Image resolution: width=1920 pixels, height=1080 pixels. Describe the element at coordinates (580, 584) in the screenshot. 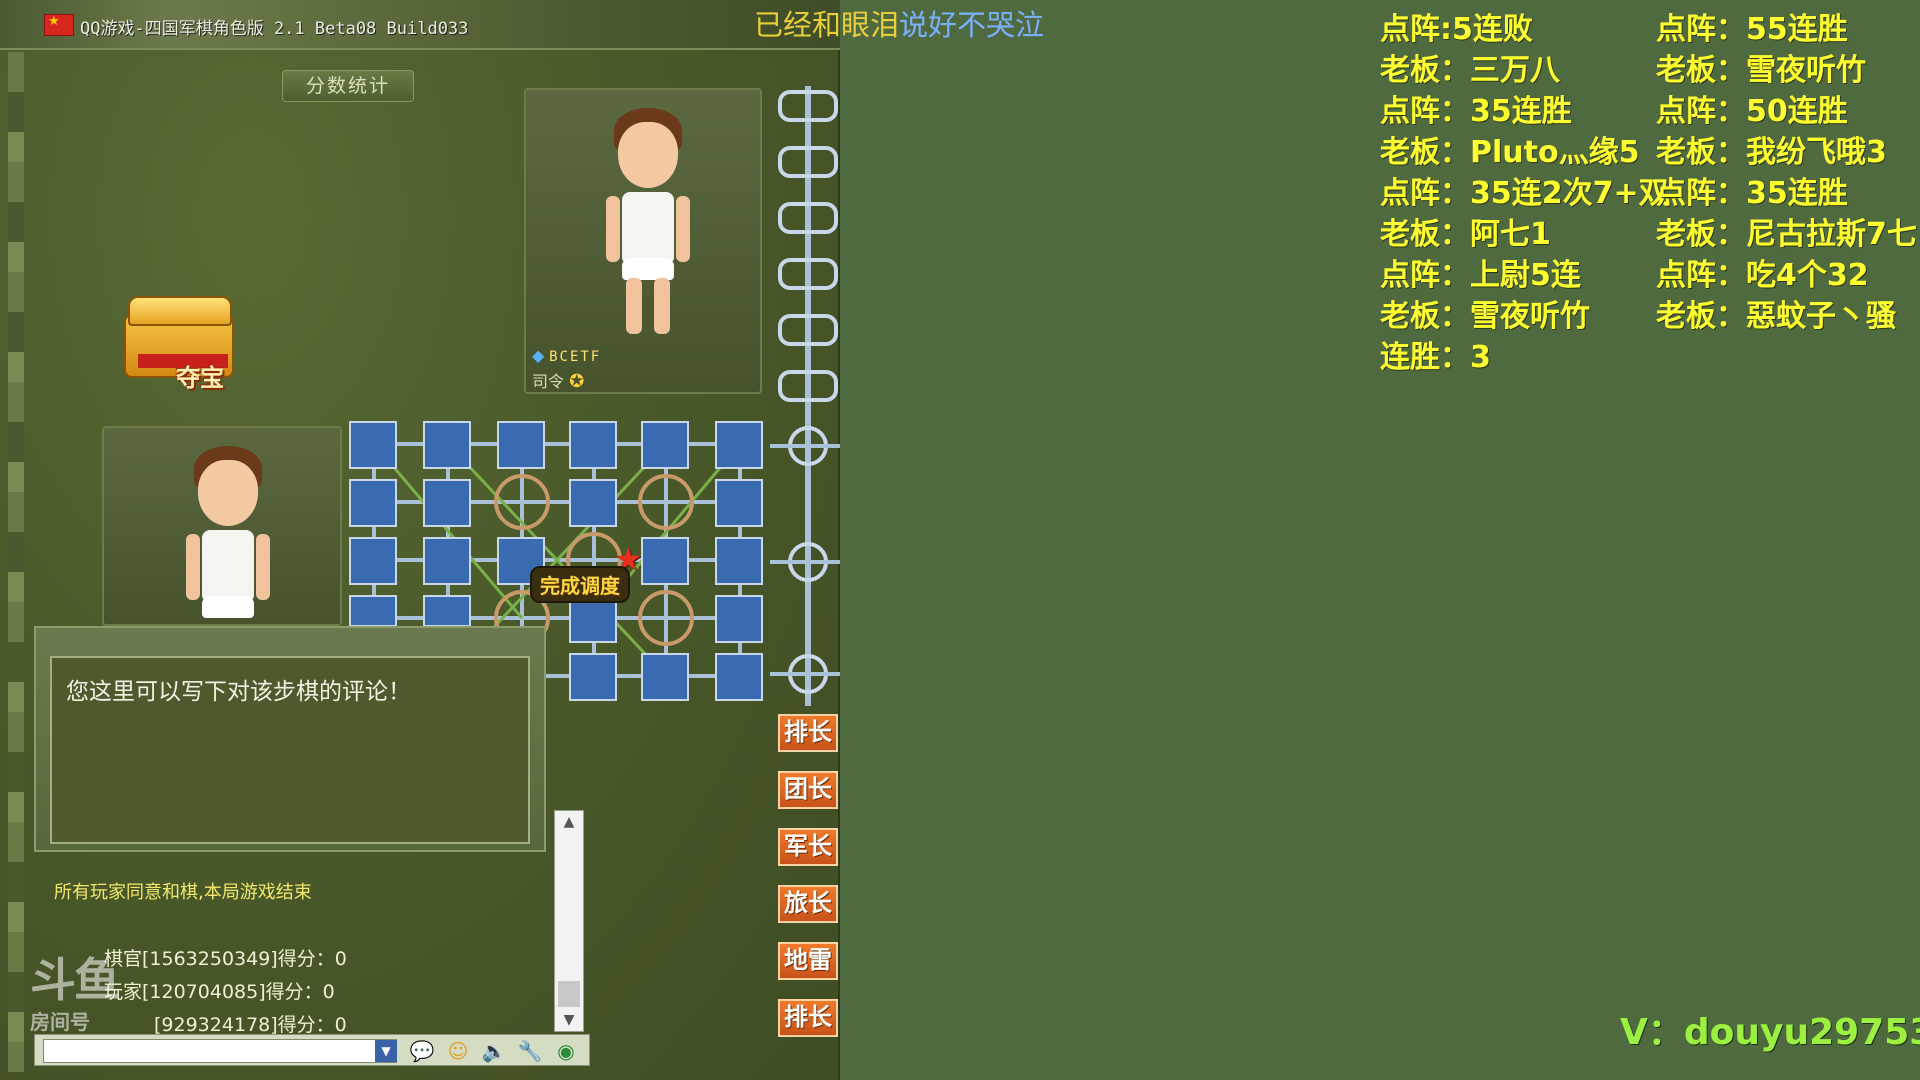

I see `dispatch-complete-badge: 完成调度` at that location.